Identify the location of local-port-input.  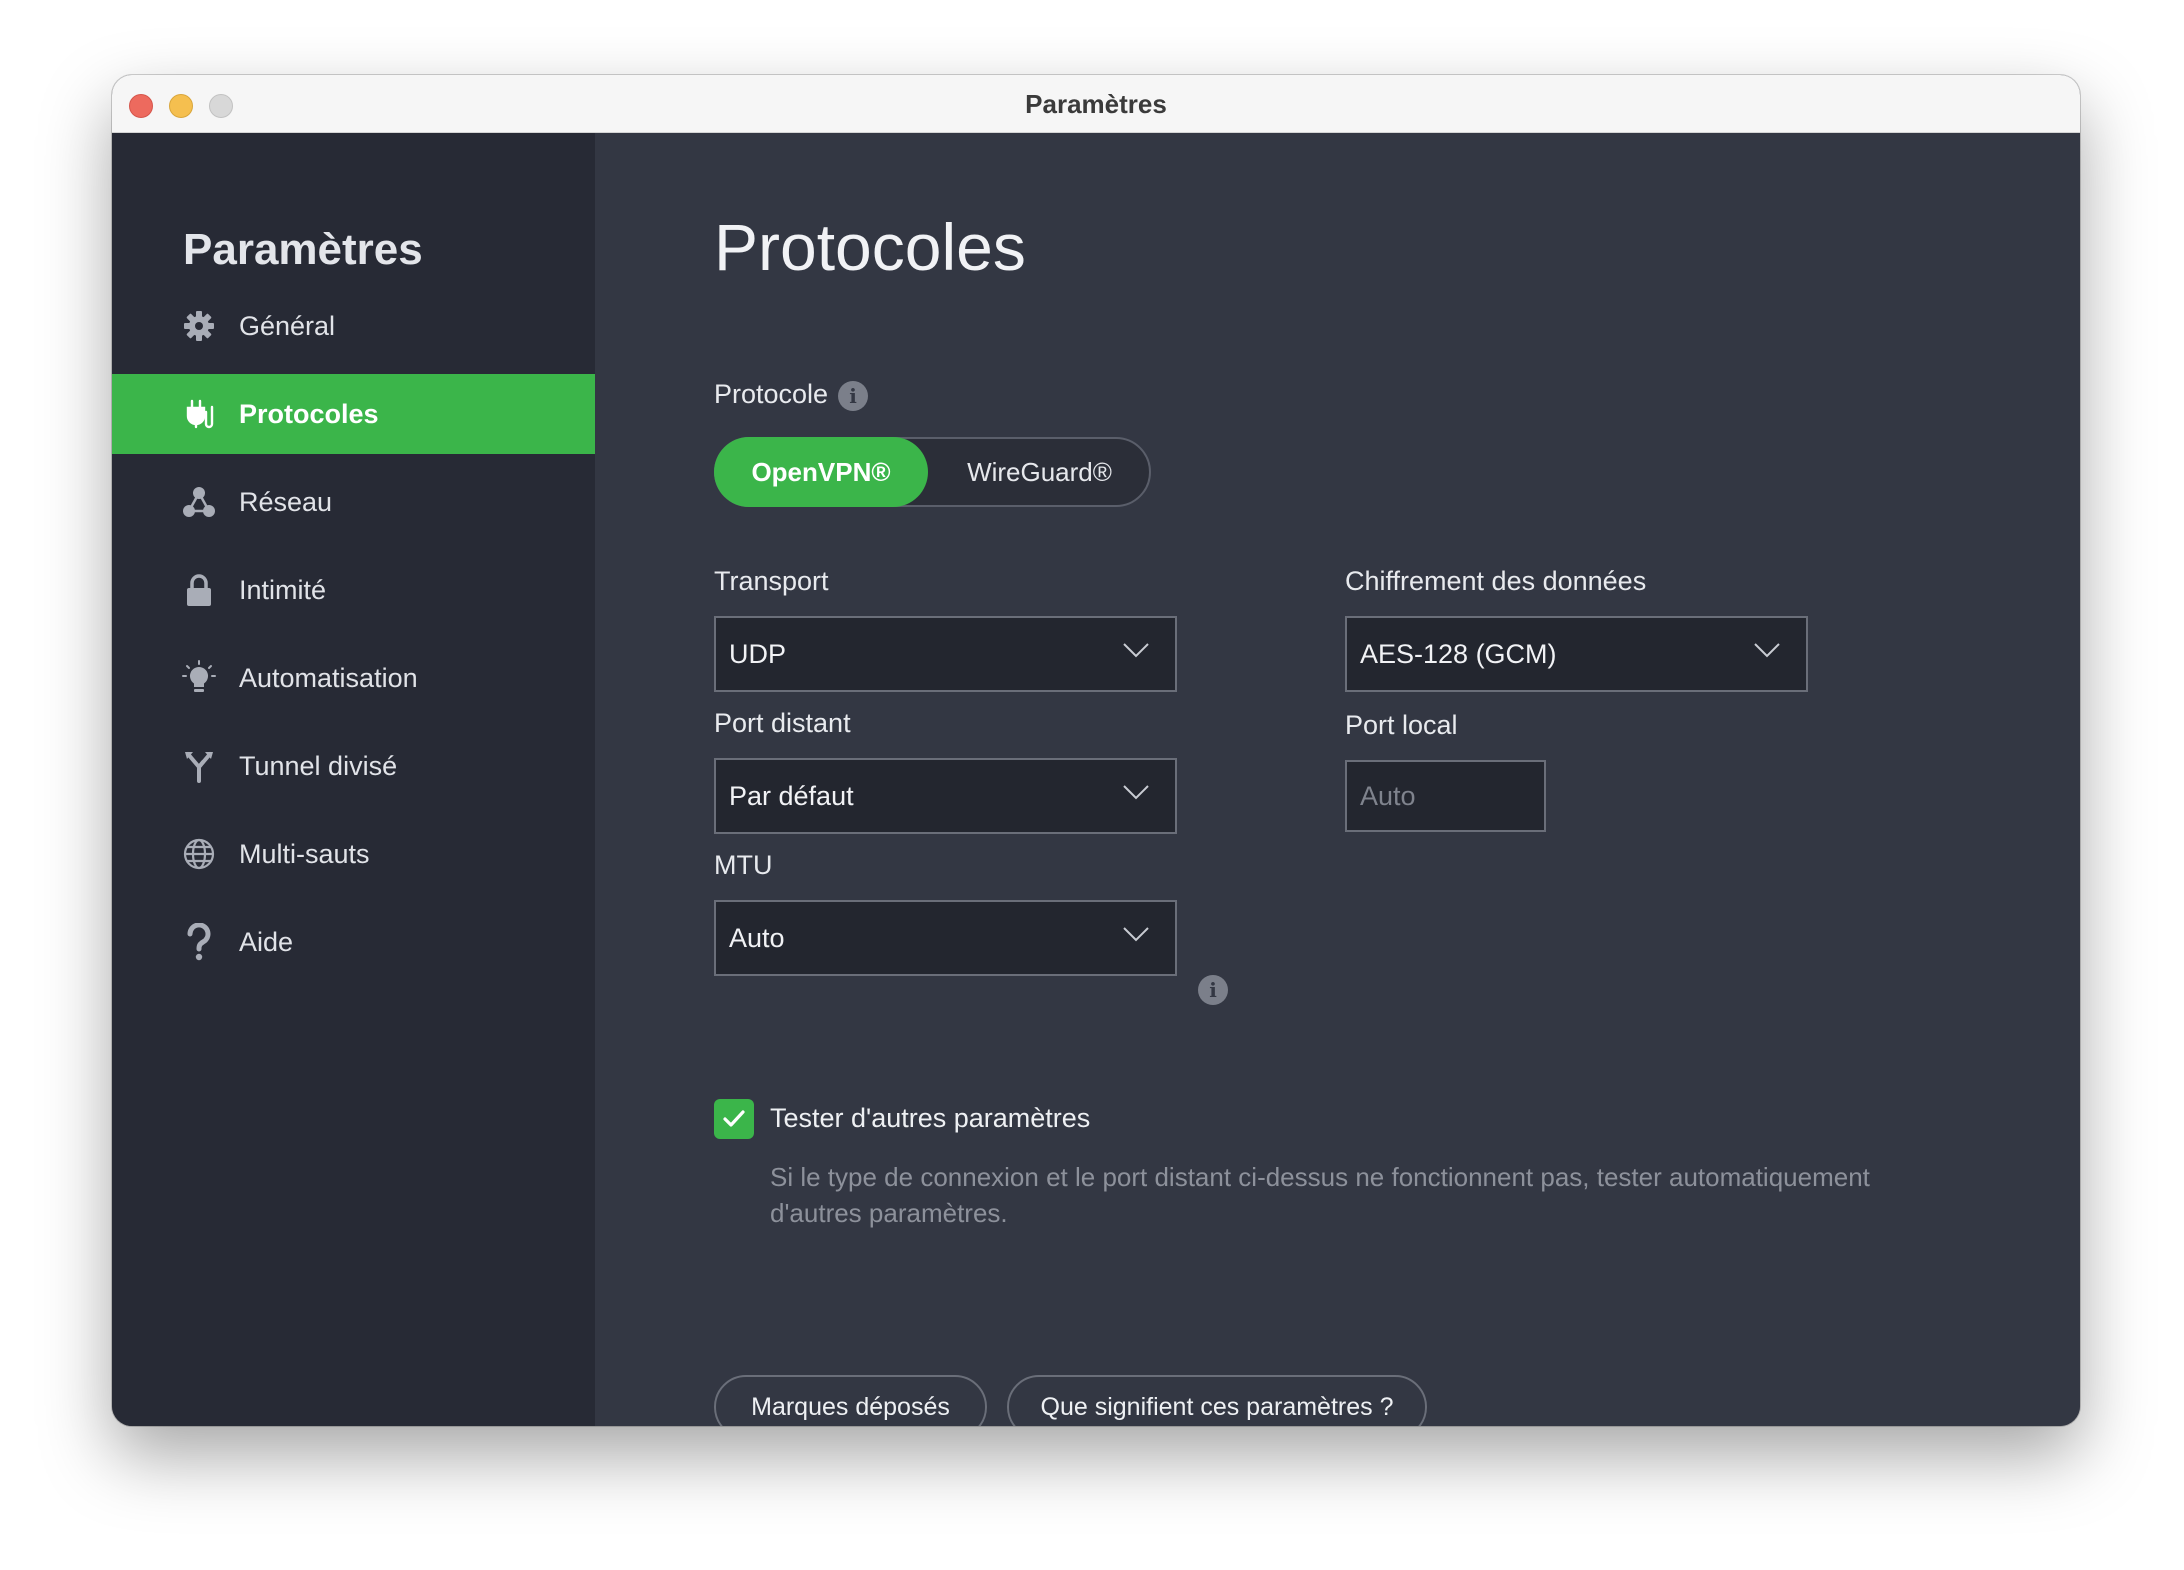
(1445, 796).